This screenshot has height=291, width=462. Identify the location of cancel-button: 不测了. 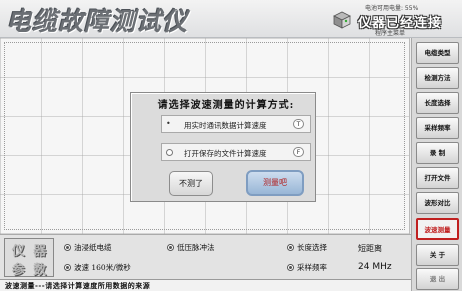
(191, 183).